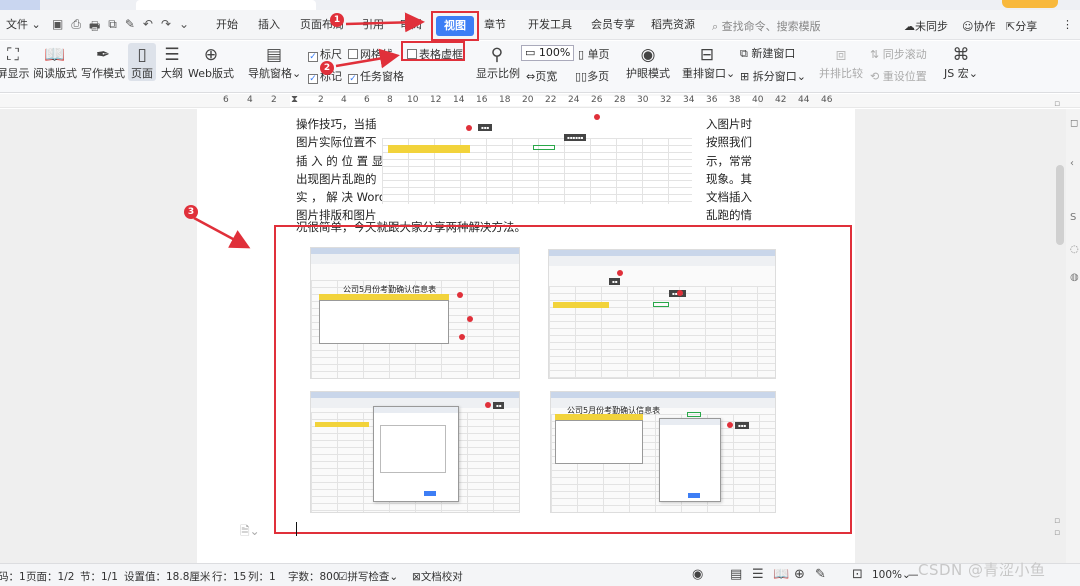 The image size is (1080, 586). What do you see at coordinates (229, 576) in the screenshot?
I see `status-row: 行：15` at bounding box center [229, 576].